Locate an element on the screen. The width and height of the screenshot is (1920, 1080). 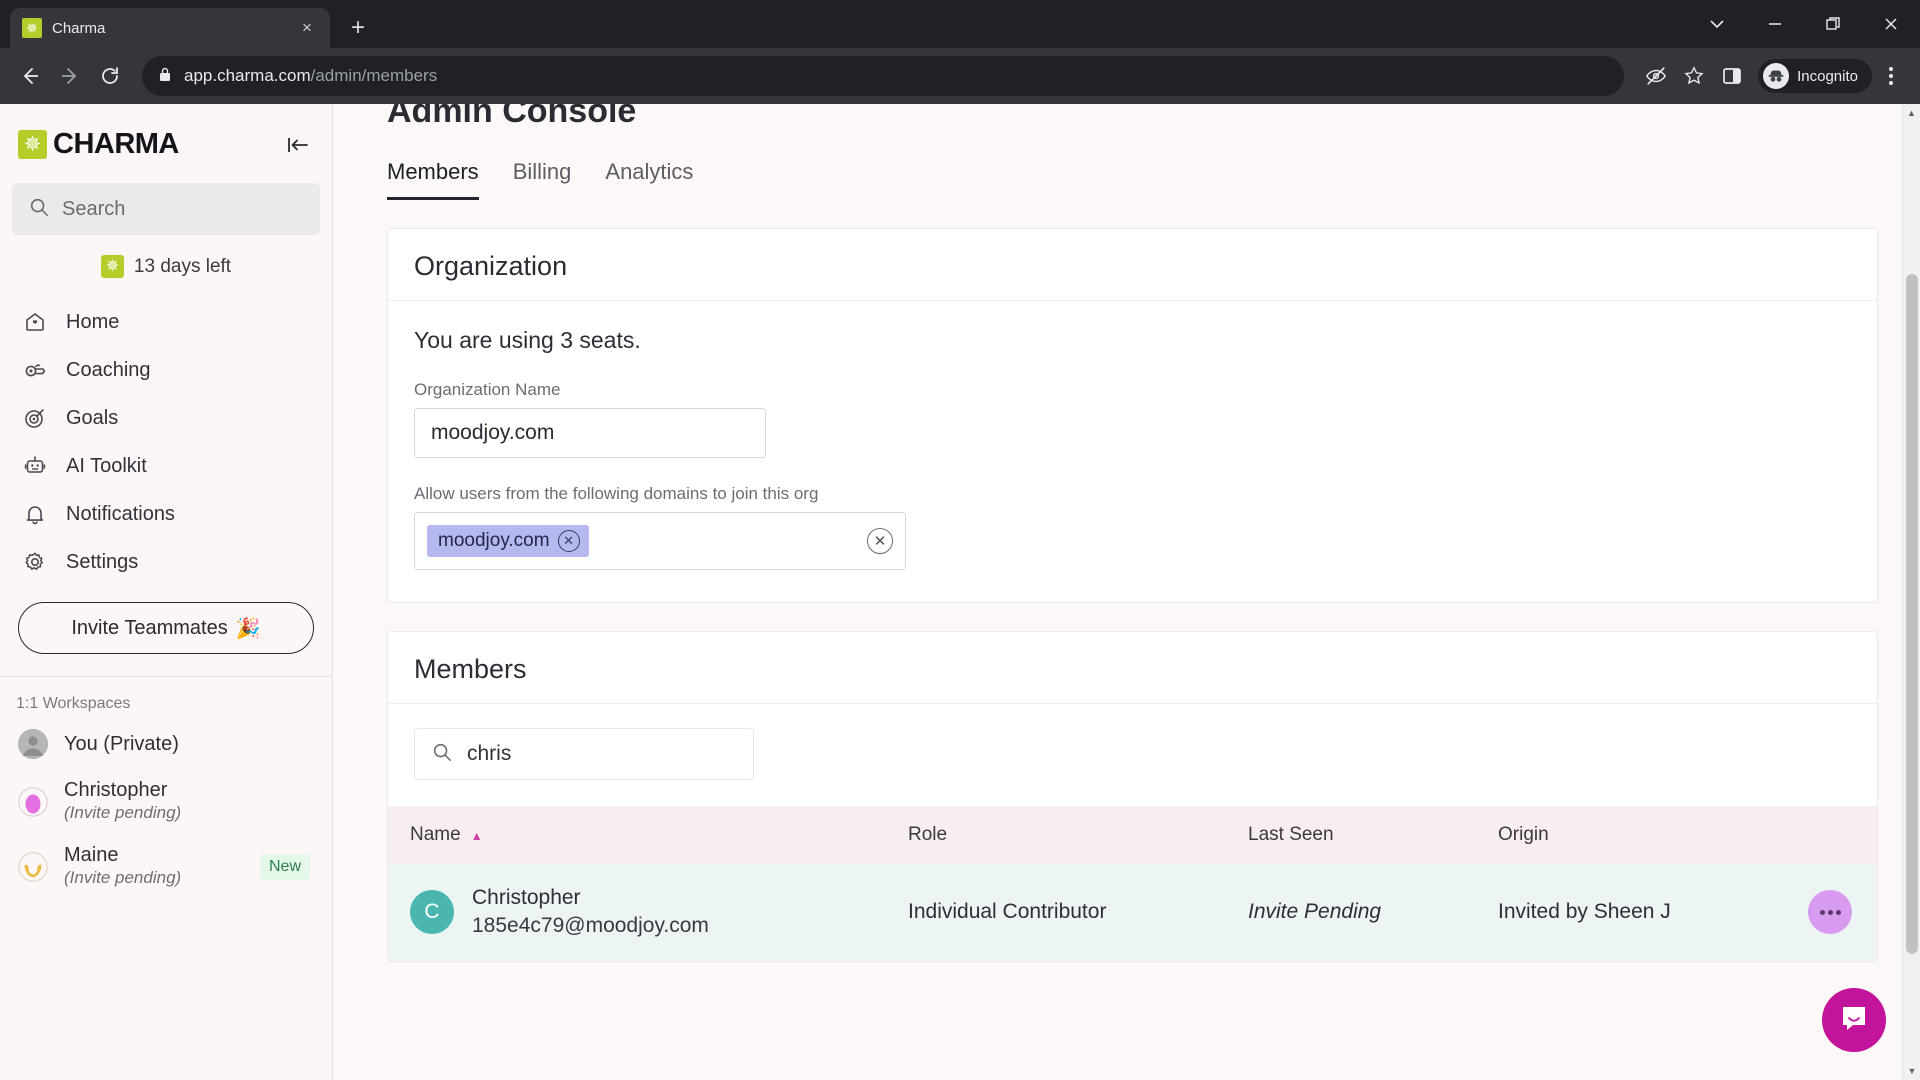
trial-status: ✵ 13 days left is located at coordinates (166, 263).